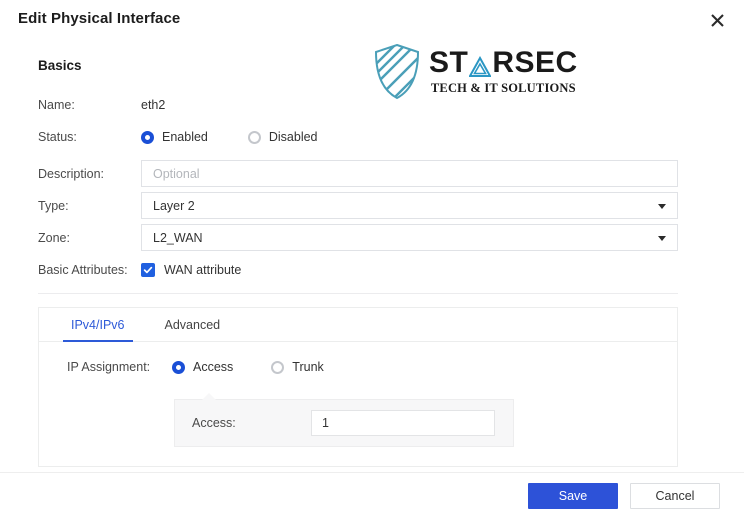 This screenshot has width=744, height=518. I want to click on ip-assignment-label: IP Assignment:, so click(109, 367).